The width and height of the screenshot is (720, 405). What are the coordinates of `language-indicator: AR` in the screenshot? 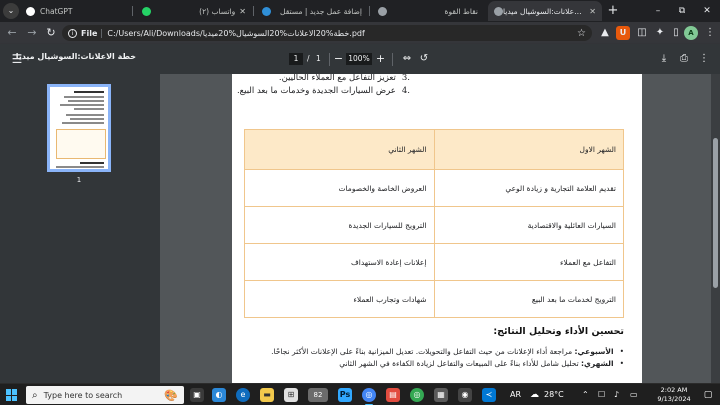 It's located at (515, 395).